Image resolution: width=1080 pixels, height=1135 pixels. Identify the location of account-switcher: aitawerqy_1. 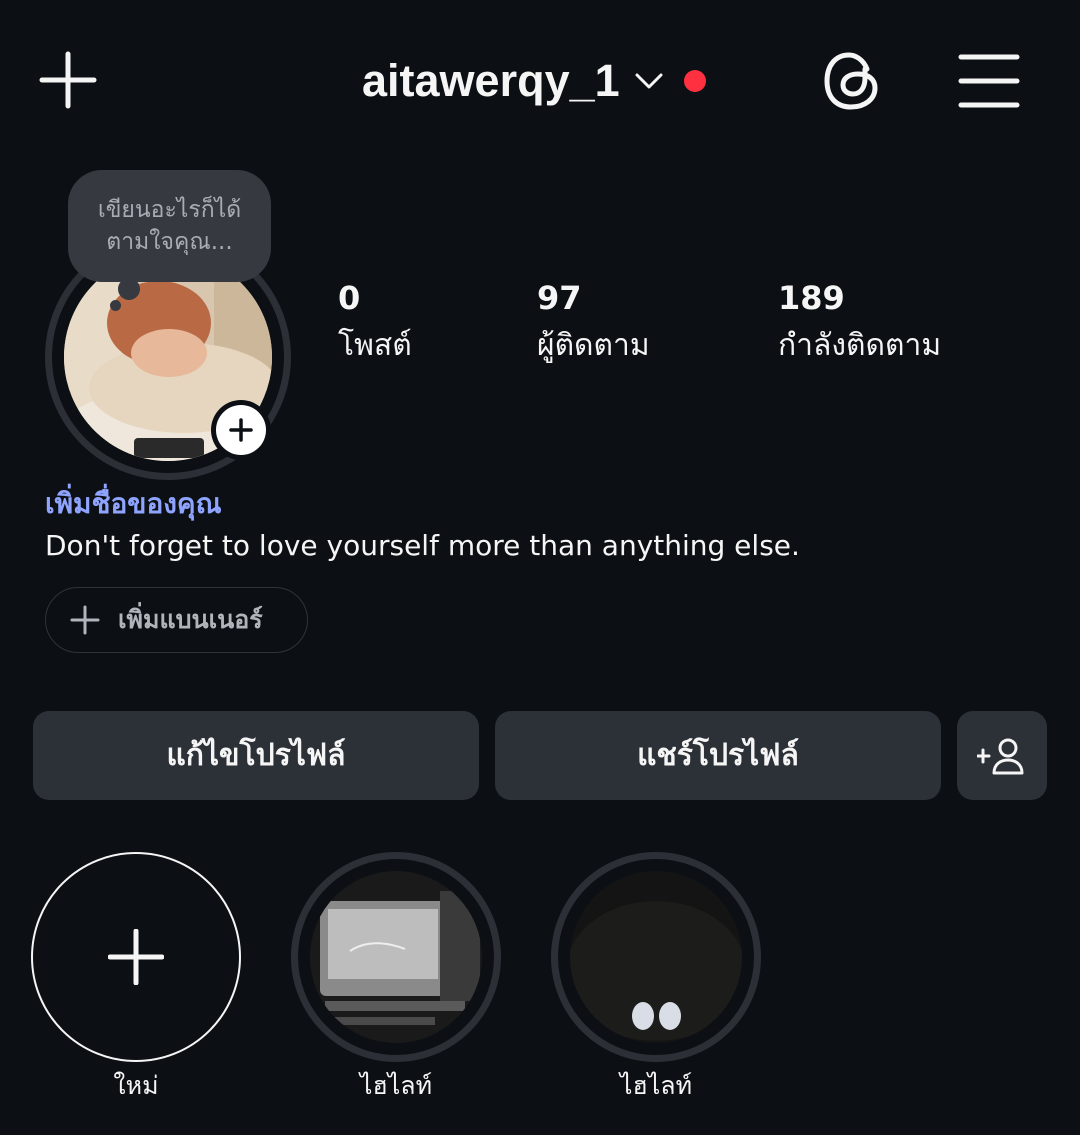
(534, 81).